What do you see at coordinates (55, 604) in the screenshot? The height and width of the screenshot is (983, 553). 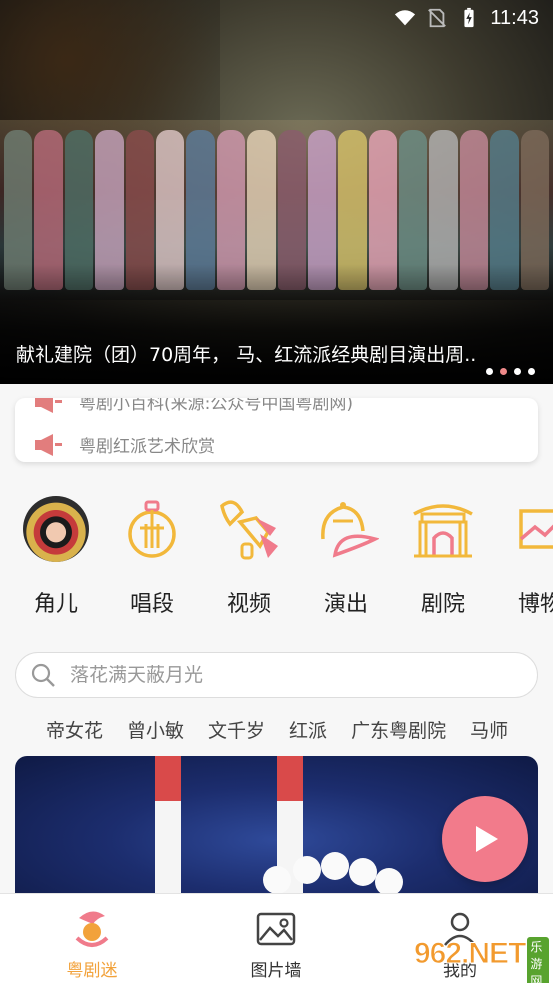 I see `category-label: 角儿` at bounding box center [55, 604].